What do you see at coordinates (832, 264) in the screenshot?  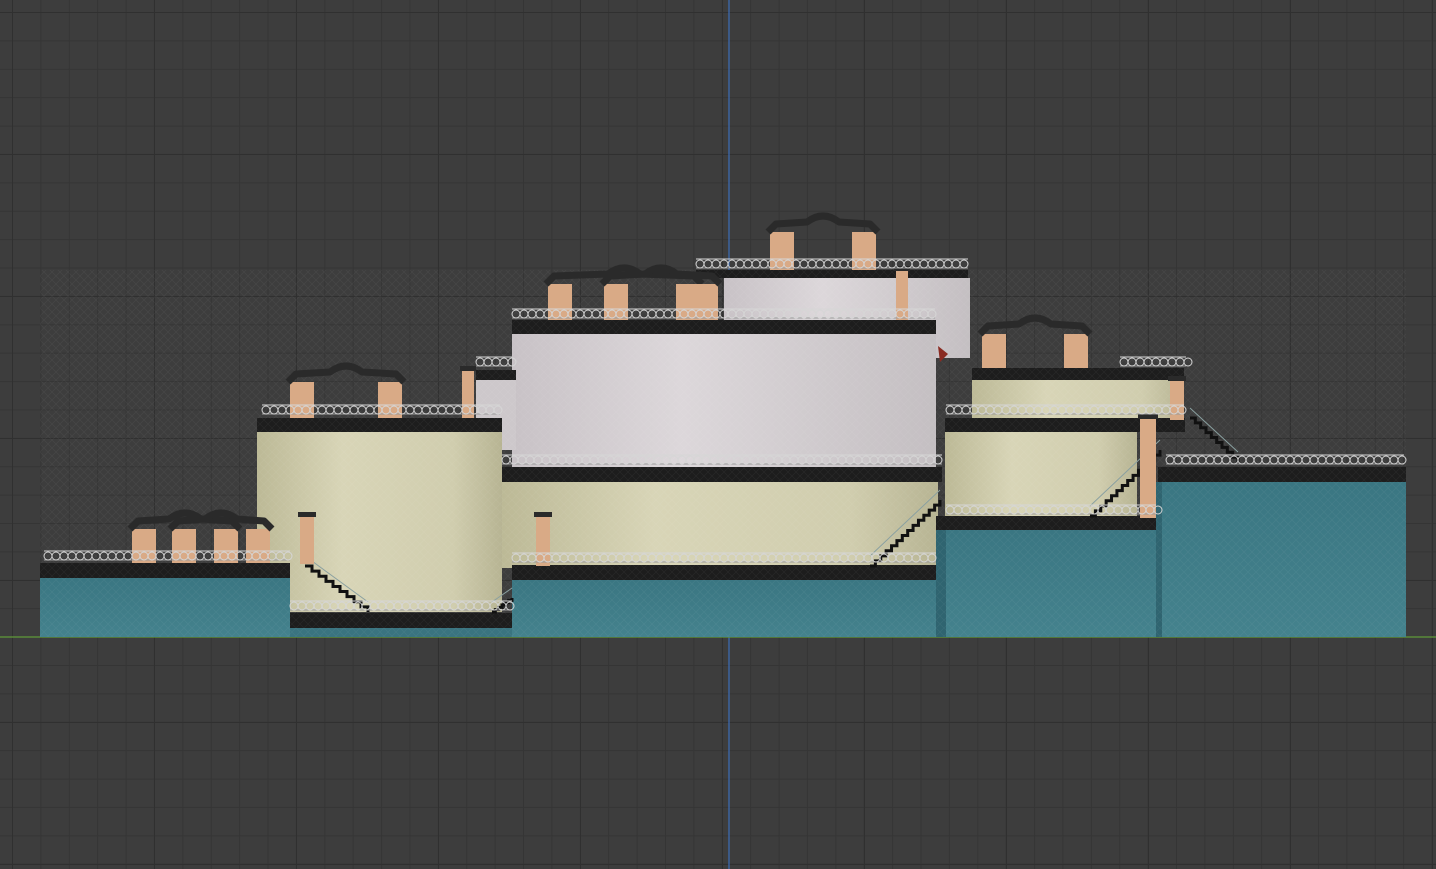 I see `razor-coil` at bounding box center [832, 264].